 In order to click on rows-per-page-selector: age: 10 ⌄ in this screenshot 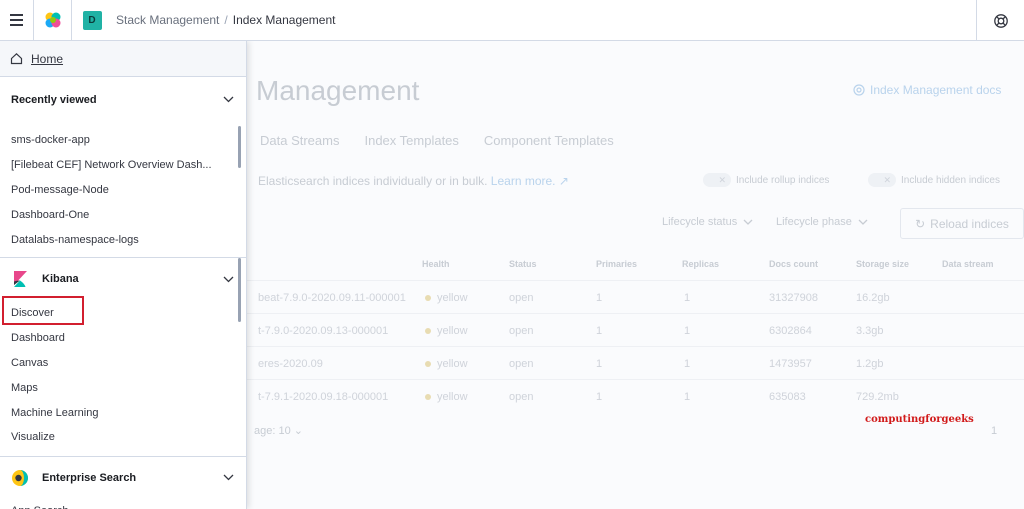, I will do `click(278, 430)`.